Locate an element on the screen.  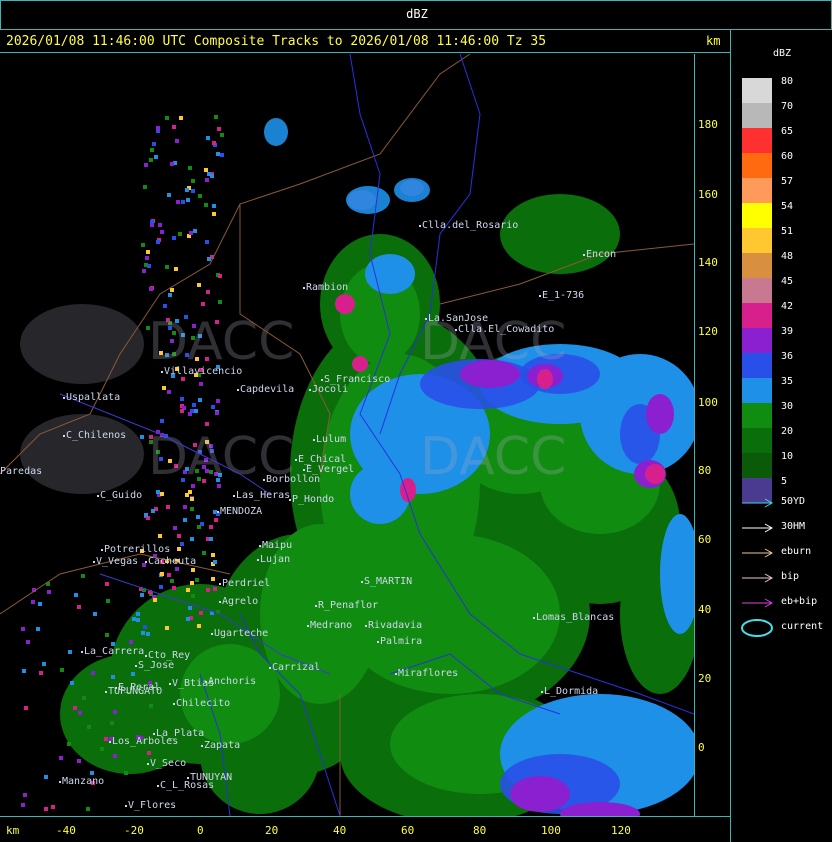
place-label: P_Hondo is located at coordinates (313, 499).